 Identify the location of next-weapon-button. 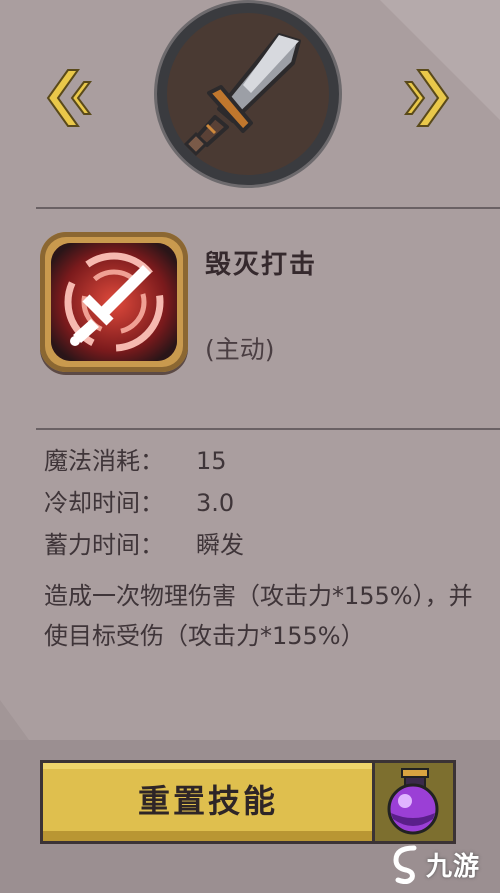
(428, 98).